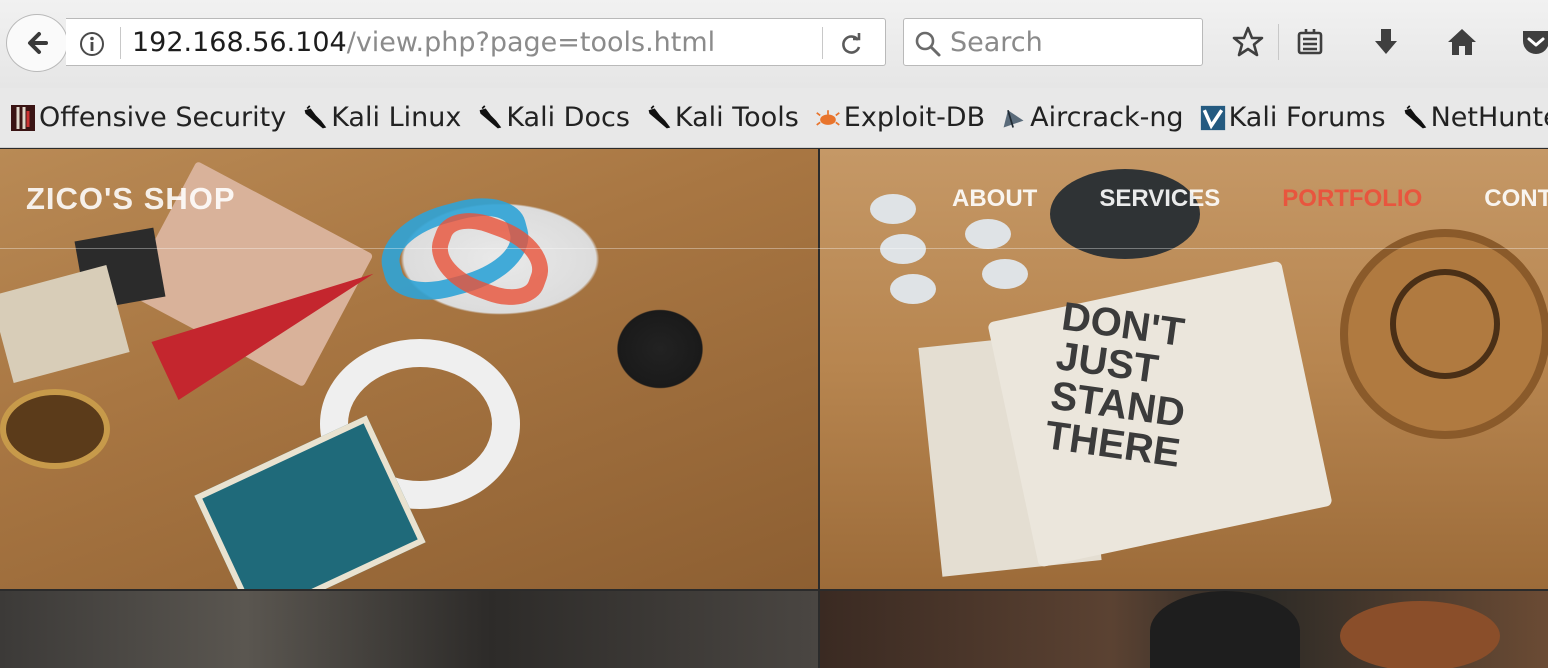  Describe the element at coordinates (1352, 199) in the screenshot. I see `nav-portfolio: PORTFOLIO` at that location.